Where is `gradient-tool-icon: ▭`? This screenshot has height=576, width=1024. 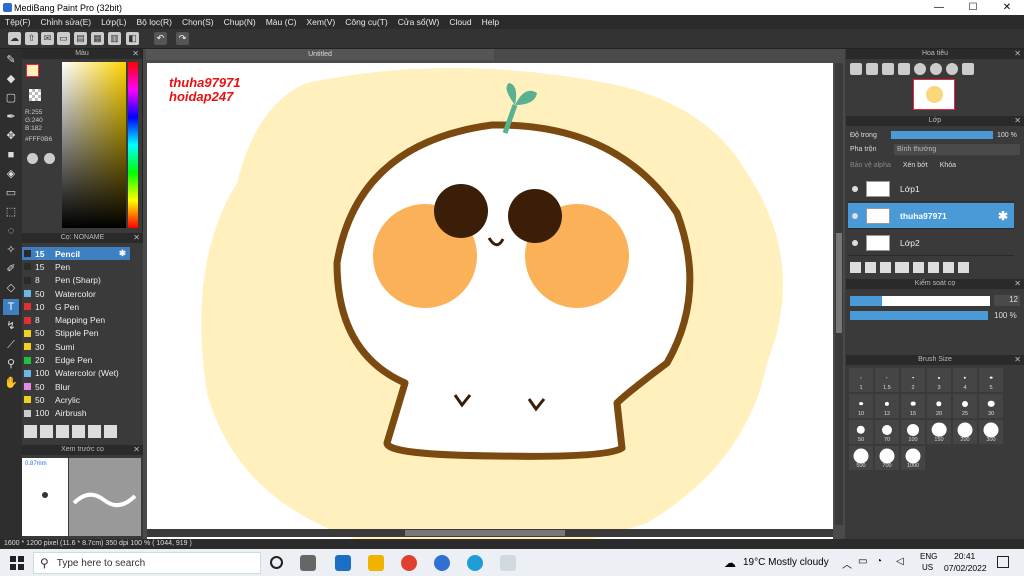
gradient-tool-icon: ▭ is located at coordinates (11, 193).